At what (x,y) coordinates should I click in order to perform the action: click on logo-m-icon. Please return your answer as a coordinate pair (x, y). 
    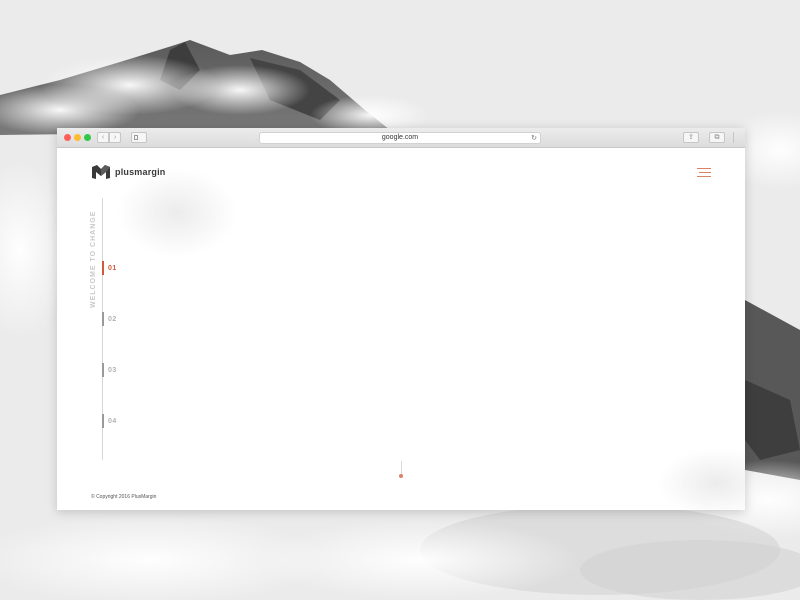
    Looking at the image, I should click on (101, 172).